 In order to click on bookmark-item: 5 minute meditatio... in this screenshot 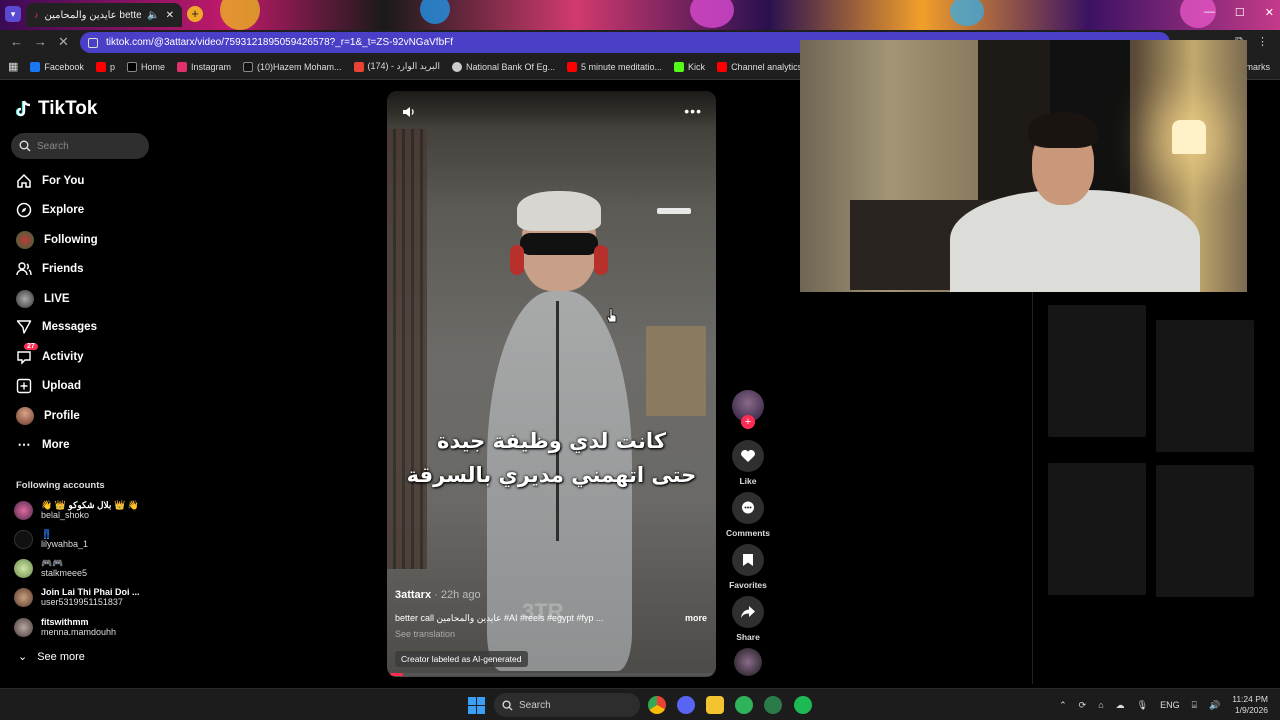, I will do `click(614, 66)`.